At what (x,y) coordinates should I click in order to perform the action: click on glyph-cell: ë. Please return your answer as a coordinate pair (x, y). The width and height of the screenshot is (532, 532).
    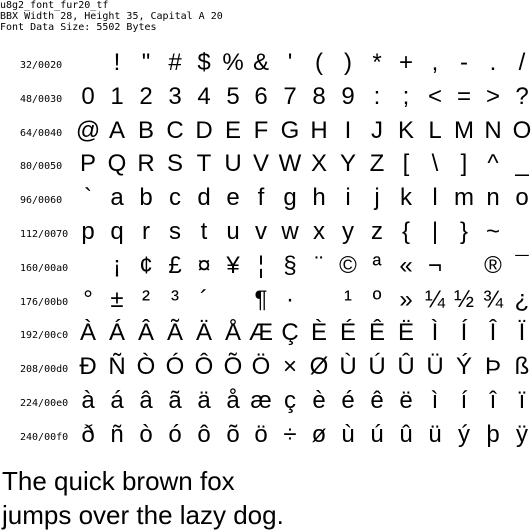
    Looking at the image, I should click on (406, 400).